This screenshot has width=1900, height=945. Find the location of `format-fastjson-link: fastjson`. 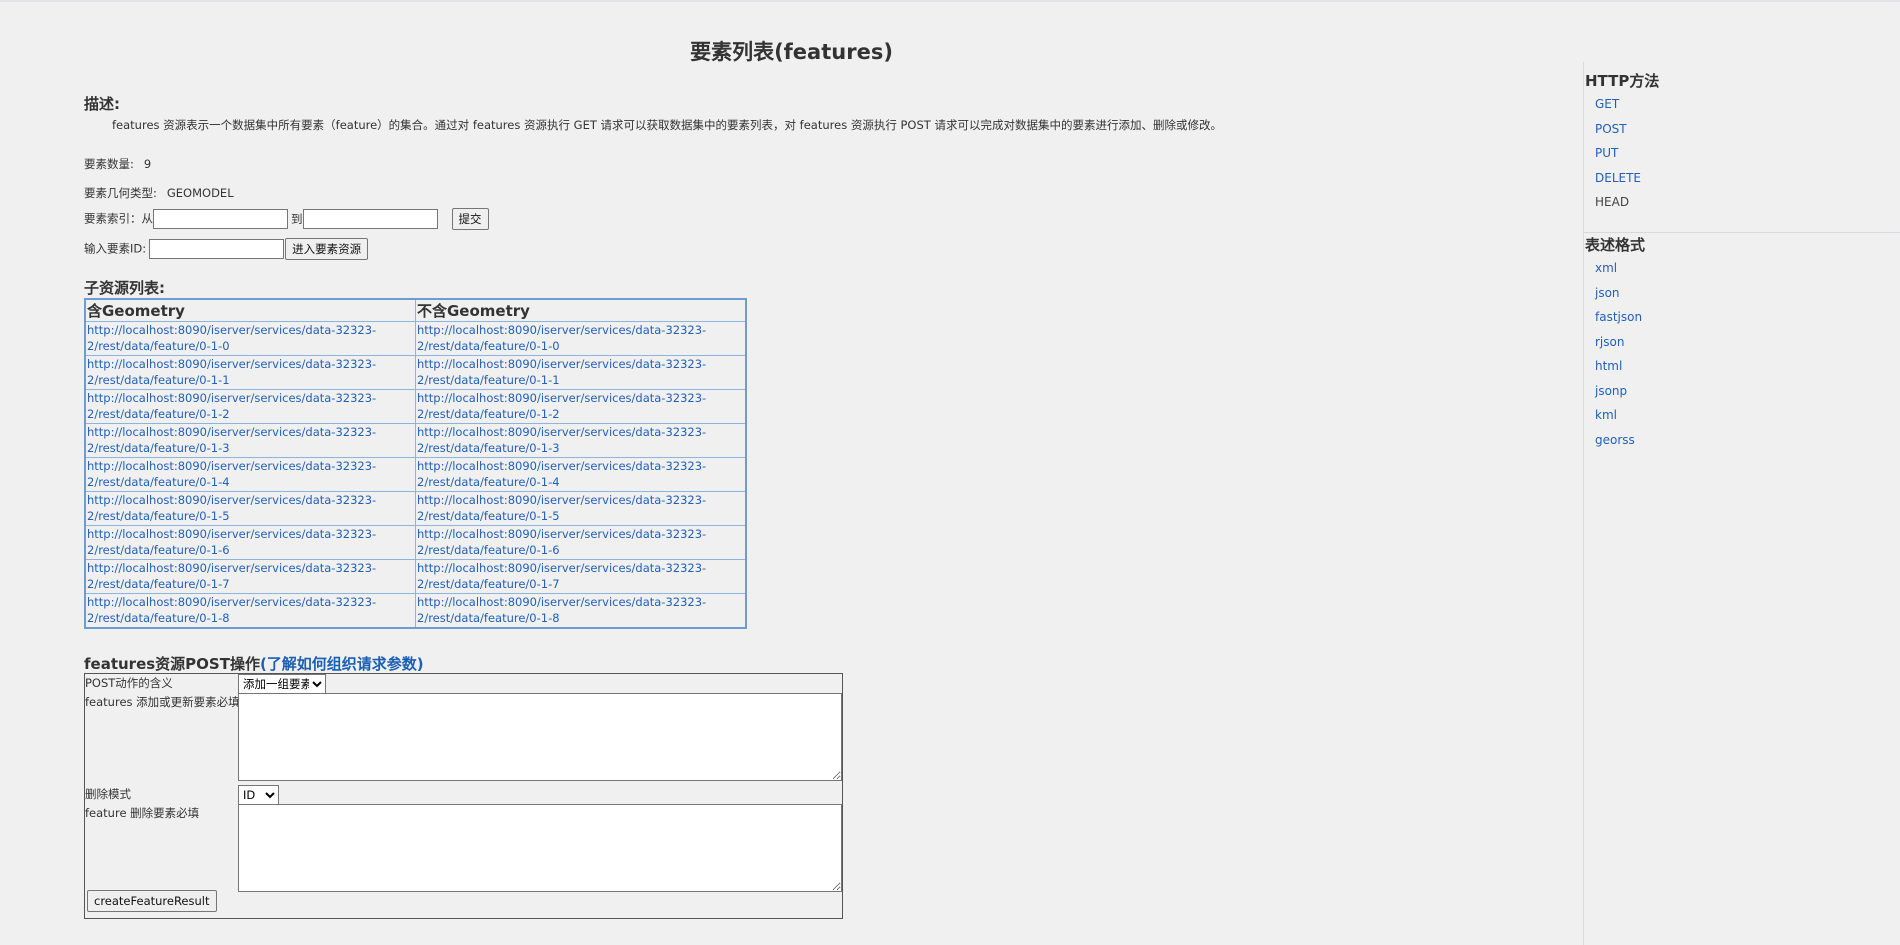

format-fastjson-link: fastjson is located at coordinates (1618, 317).